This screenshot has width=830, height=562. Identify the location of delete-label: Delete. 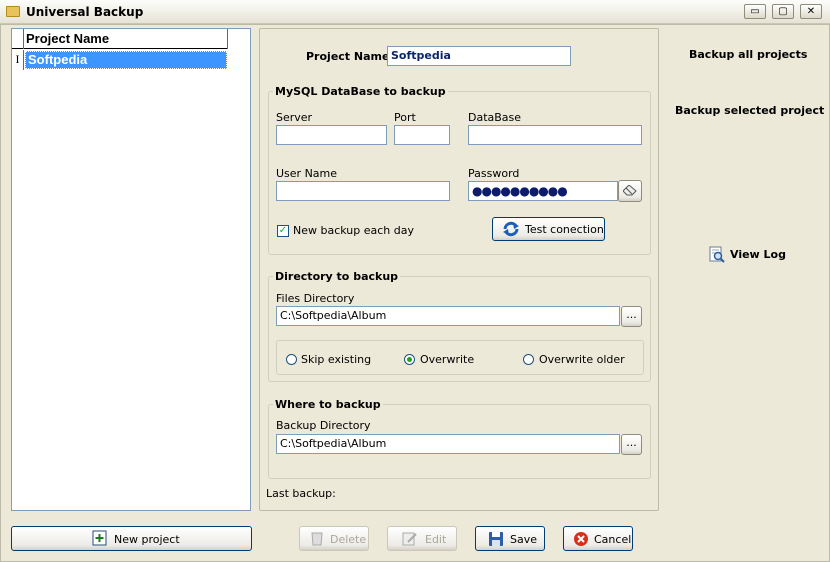
(348, 539).